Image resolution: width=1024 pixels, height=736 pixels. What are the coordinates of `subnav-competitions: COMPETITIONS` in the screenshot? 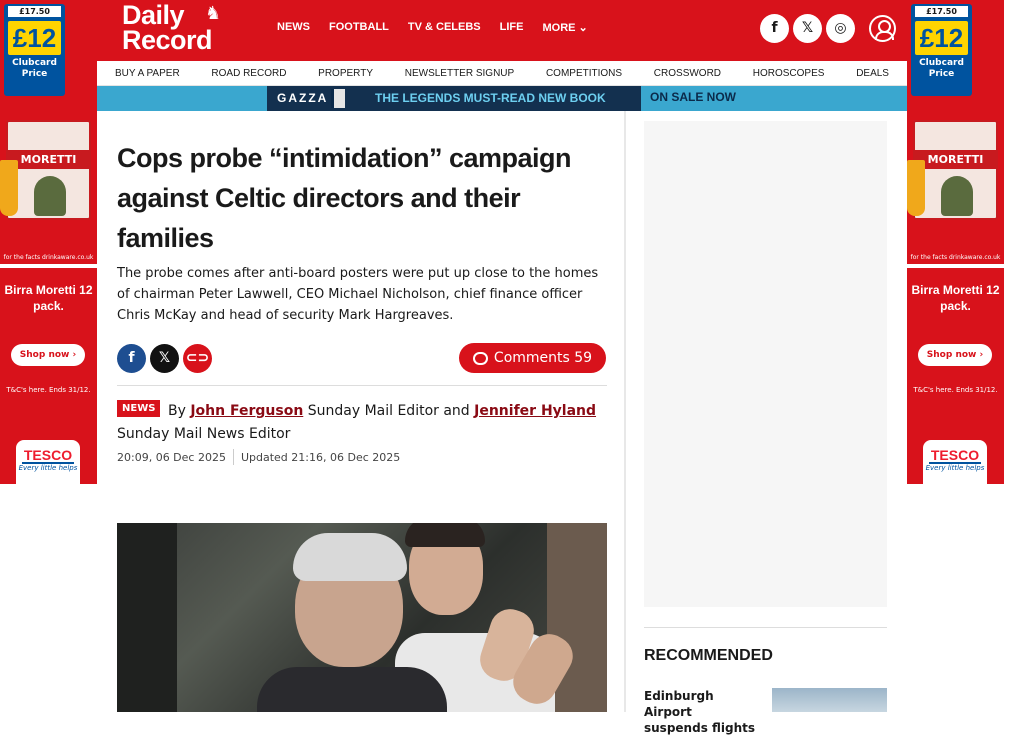 It's located at (584, 73).